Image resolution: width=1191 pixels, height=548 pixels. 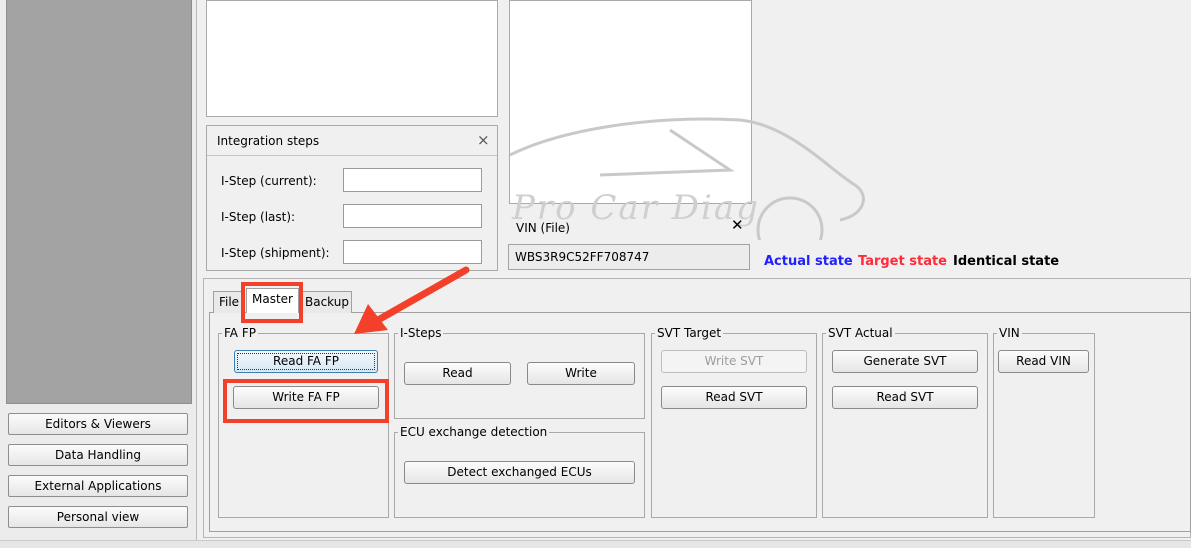 I want to click on vin-file-title: VIN (File), so click(x=543, y=228).